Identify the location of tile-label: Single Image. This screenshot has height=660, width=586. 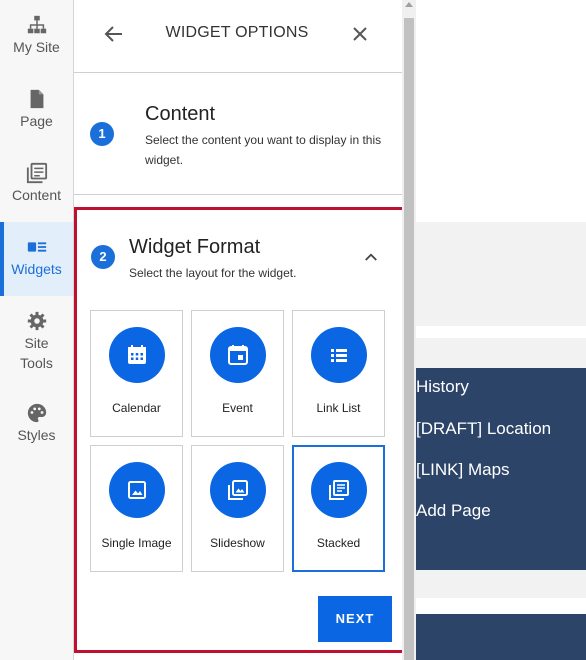
(136, 543).